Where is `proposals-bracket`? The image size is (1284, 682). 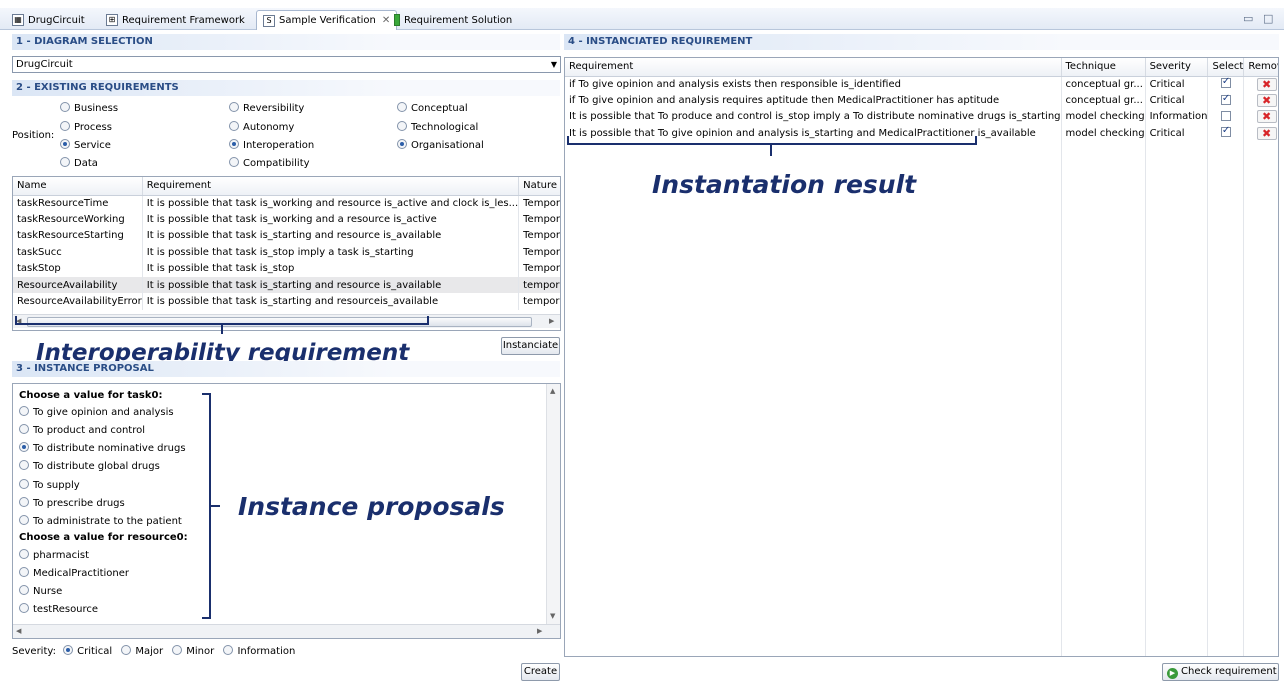 proposals-bracket is located at coordinates (211, 506).